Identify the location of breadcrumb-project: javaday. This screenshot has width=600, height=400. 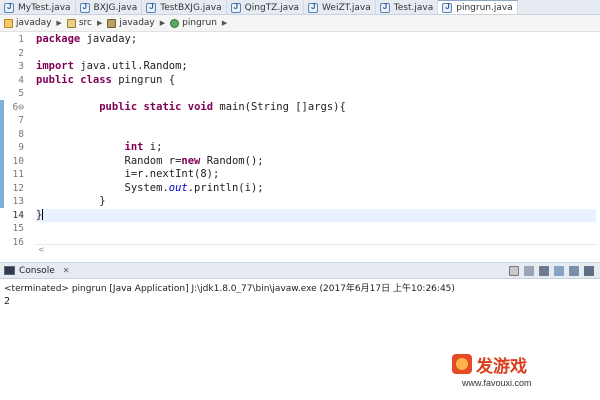
(27, 23).